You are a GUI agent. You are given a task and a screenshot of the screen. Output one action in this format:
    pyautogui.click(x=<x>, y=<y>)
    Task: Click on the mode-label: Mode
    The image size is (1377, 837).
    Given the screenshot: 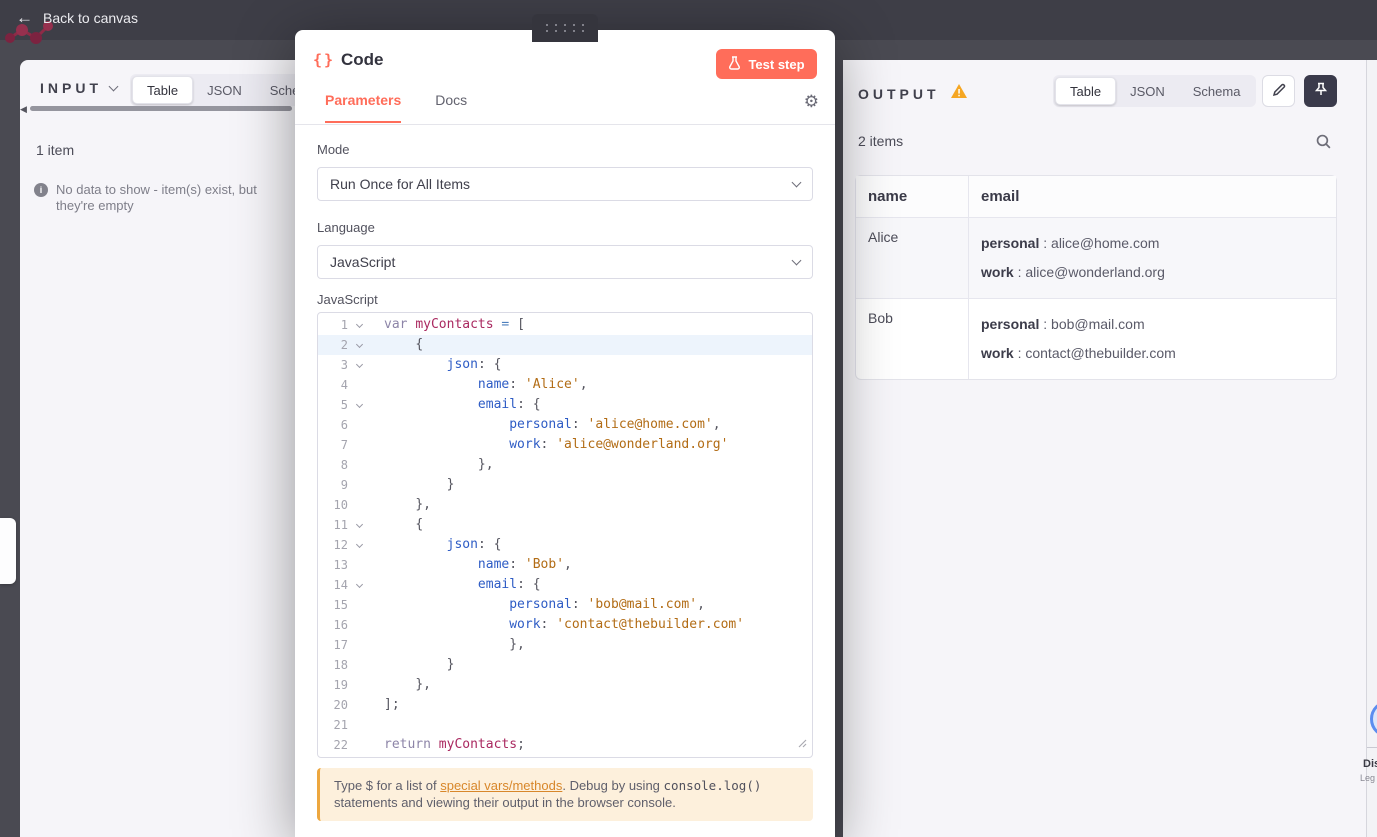 What is the action you would take?
    pyautogui.click(x=333, y=149)
    